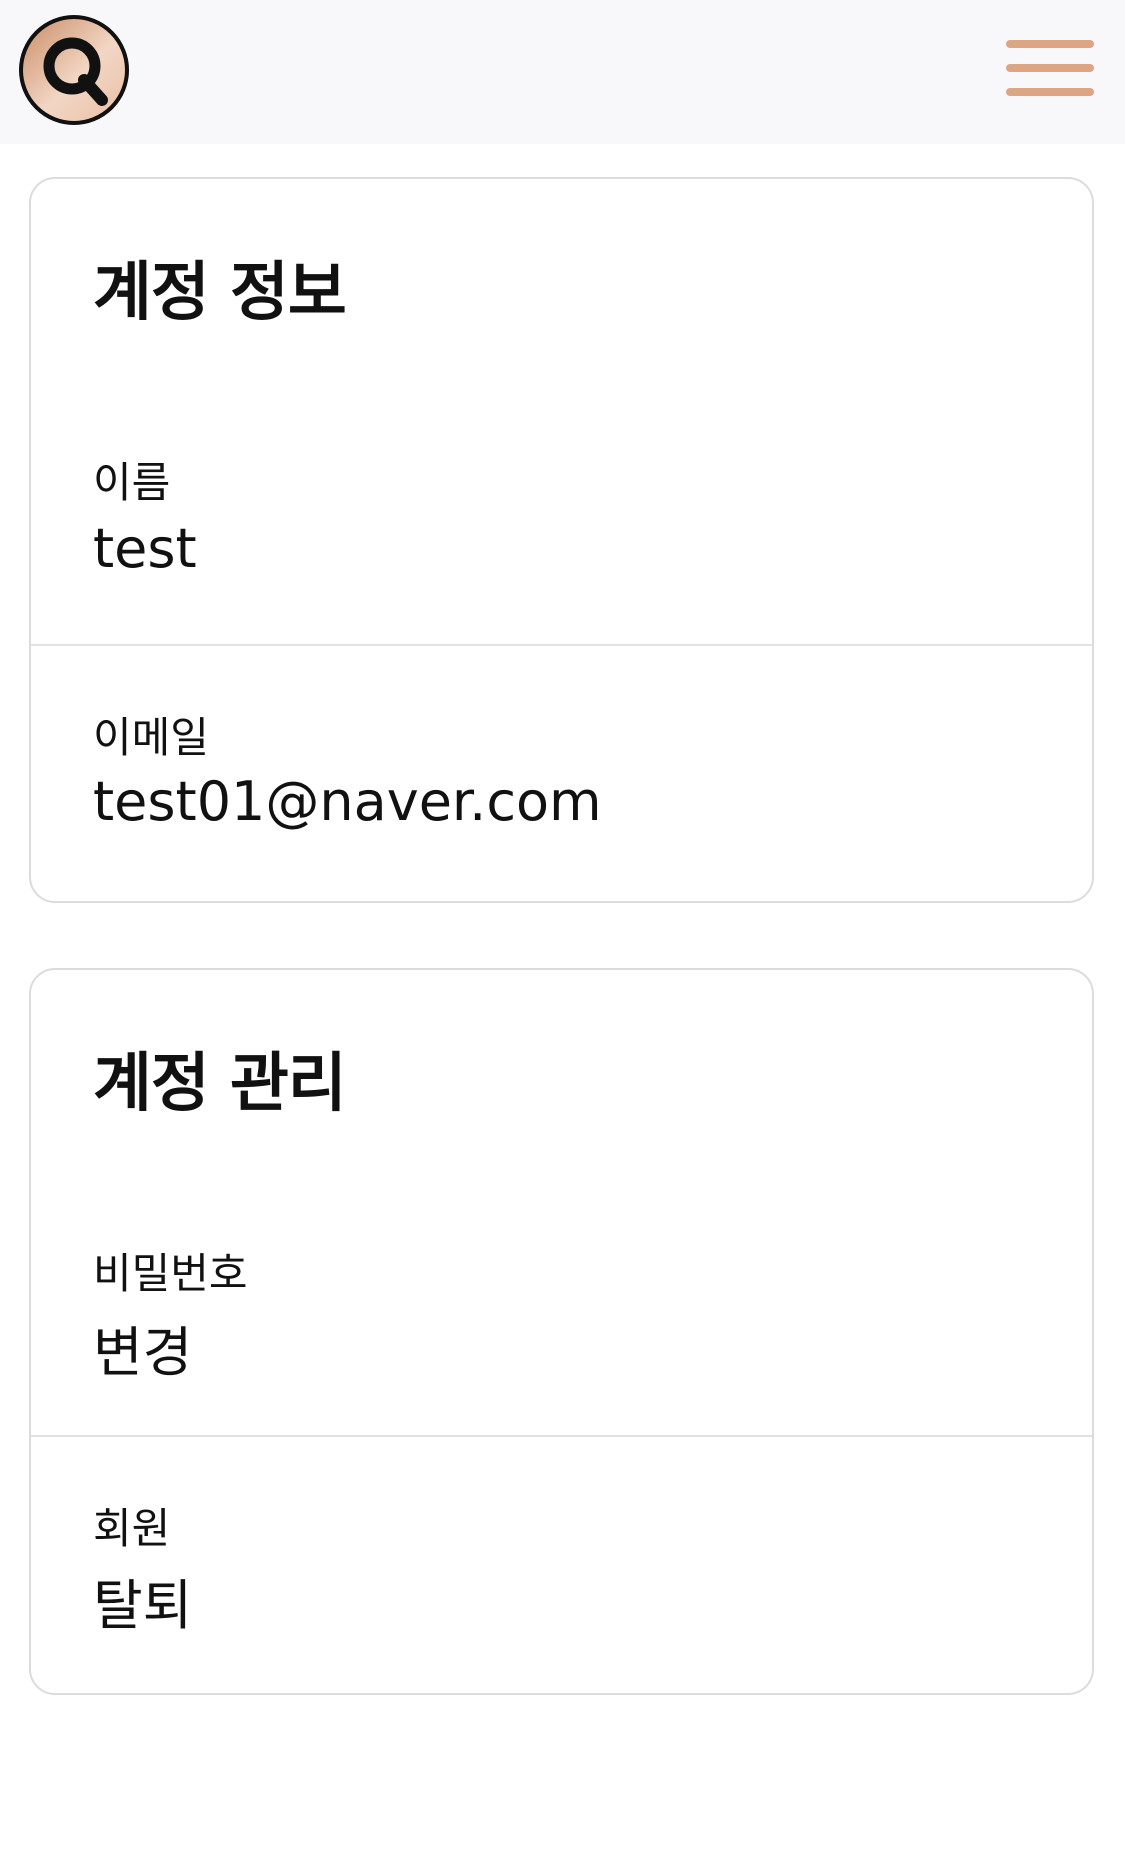 The width and height of the screenshot is (1125, 1863). I want to click on name-label: 이름, so click(132, 482).